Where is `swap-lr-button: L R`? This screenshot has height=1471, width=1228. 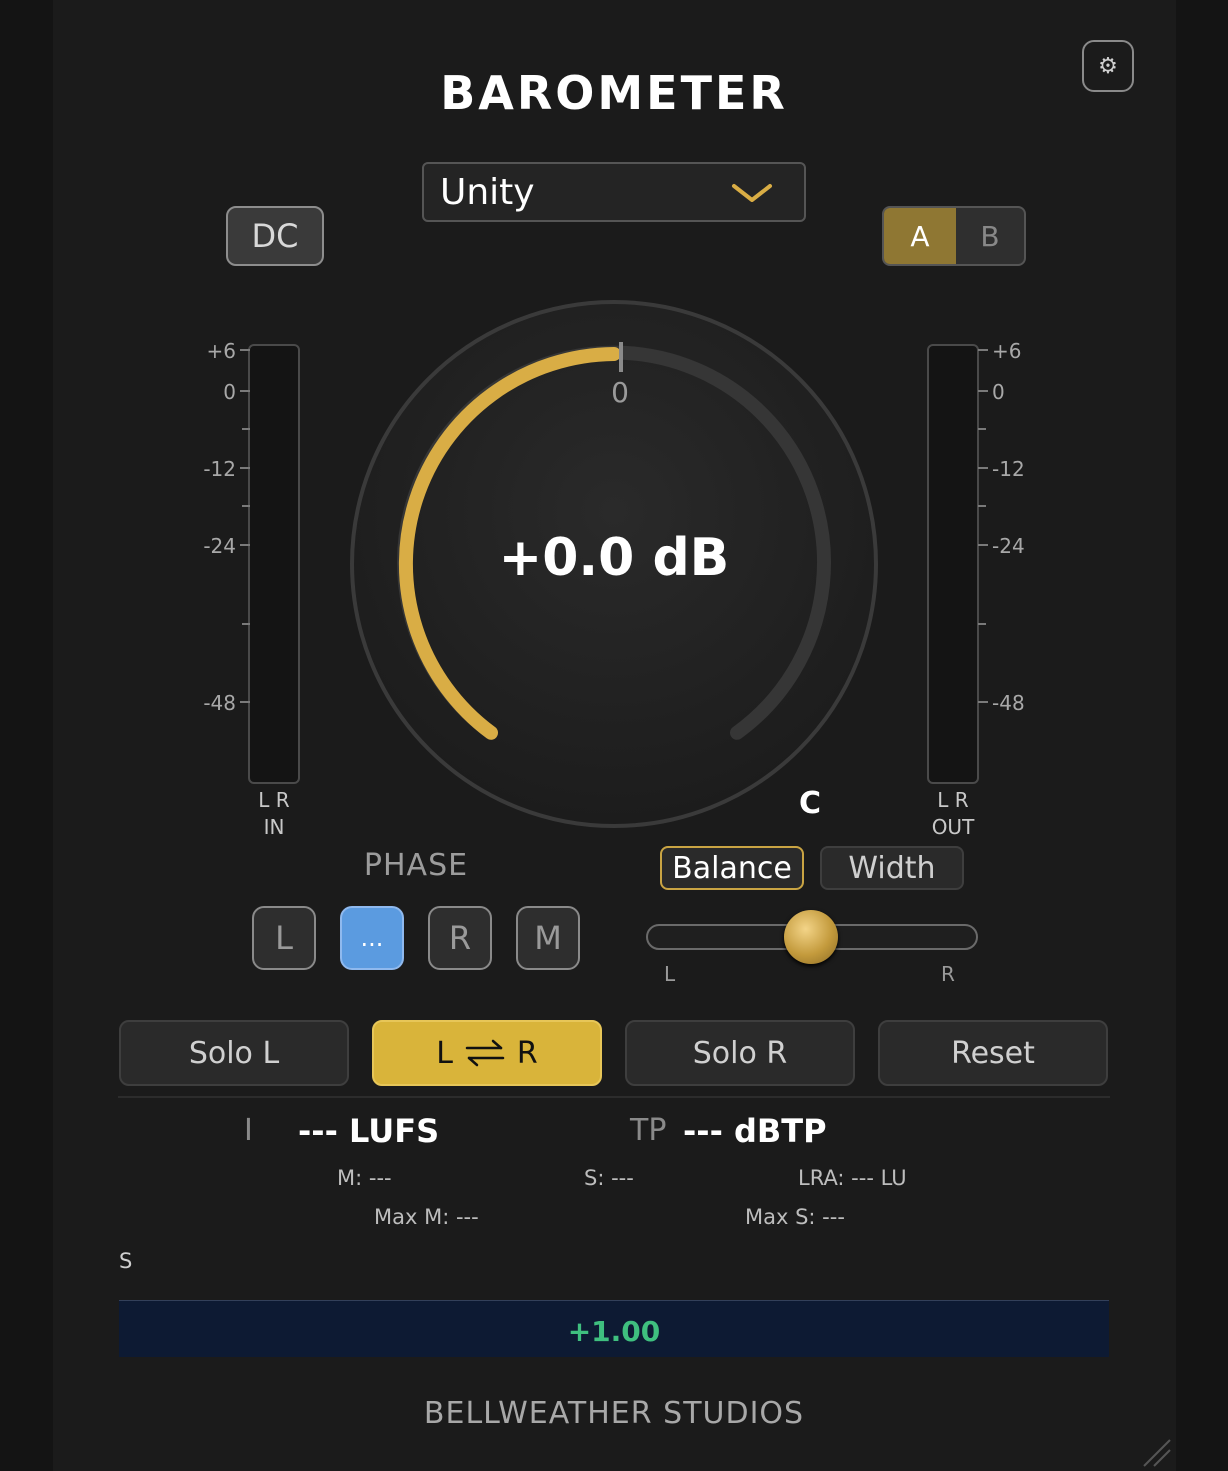 swap-lr-button: L R is located at coordinates (487, 1053).